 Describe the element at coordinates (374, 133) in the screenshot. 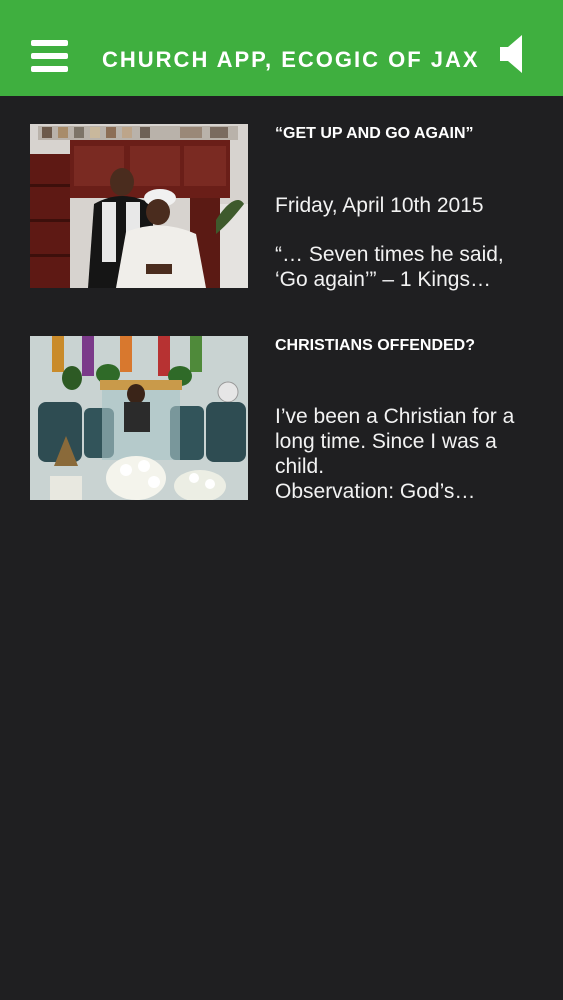

I see `post-title: “GET UP AND GO AGAIN”` at that location.